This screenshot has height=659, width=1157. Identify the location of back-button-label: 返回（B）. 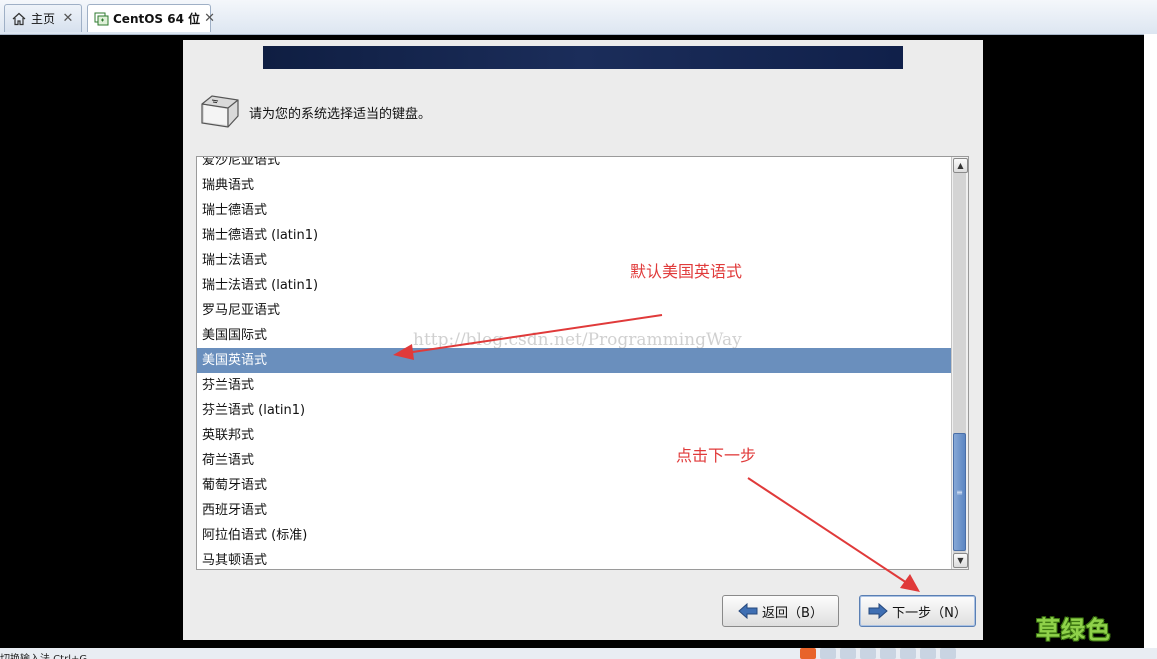
(792, 613).